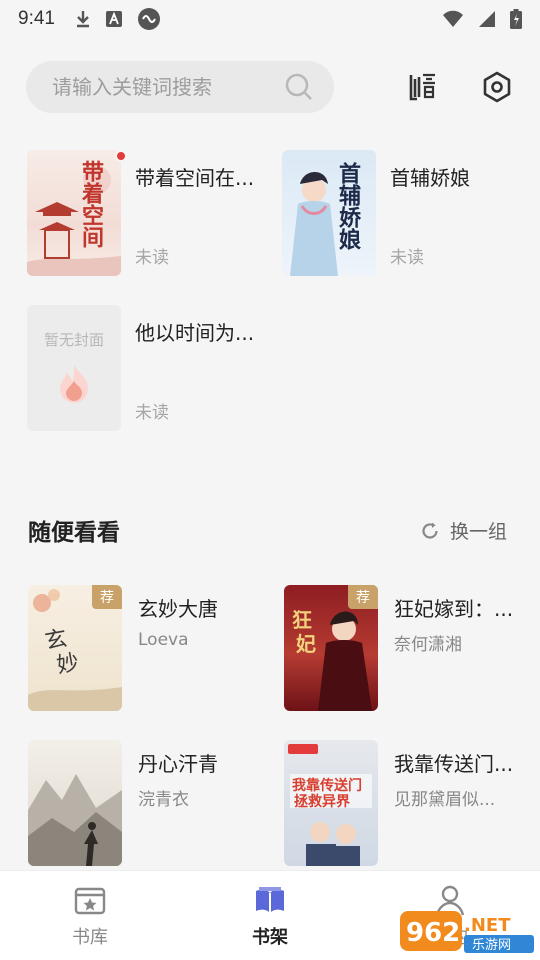 Image resolution: width=540 pixels, height=960 pixels. What do you see at coordinates (90, 900) in the screenshot?
I see `library-icon` at bounding box center [90, 900].